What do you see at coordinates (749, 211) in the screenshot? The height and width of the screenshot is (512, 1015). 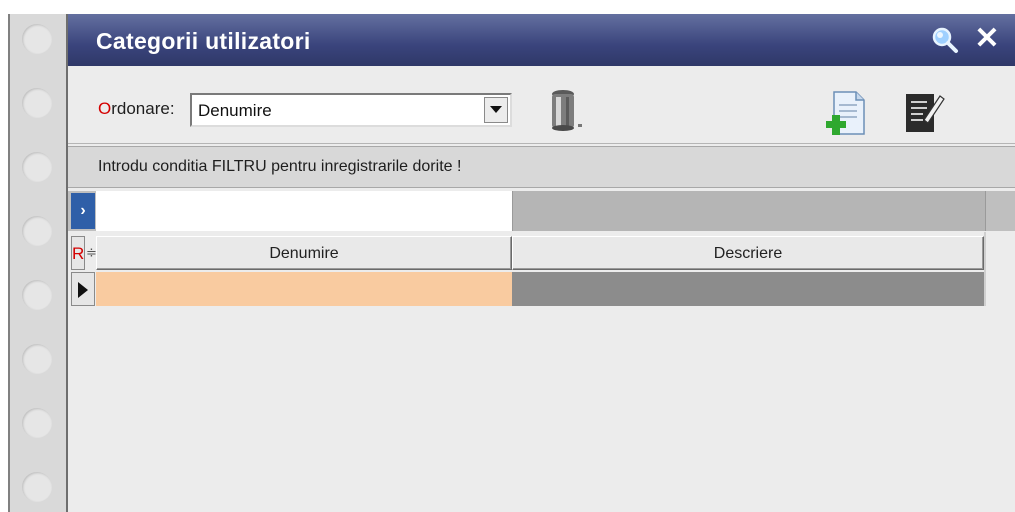 I see `filter-description-cell` at bounding box center [749, 211].